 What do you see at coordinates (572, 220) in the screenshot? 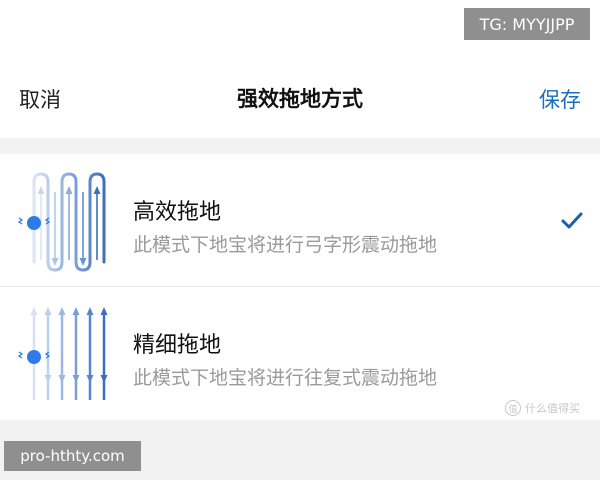
I see `checkmark-icon` at bounding box center [572, 220].